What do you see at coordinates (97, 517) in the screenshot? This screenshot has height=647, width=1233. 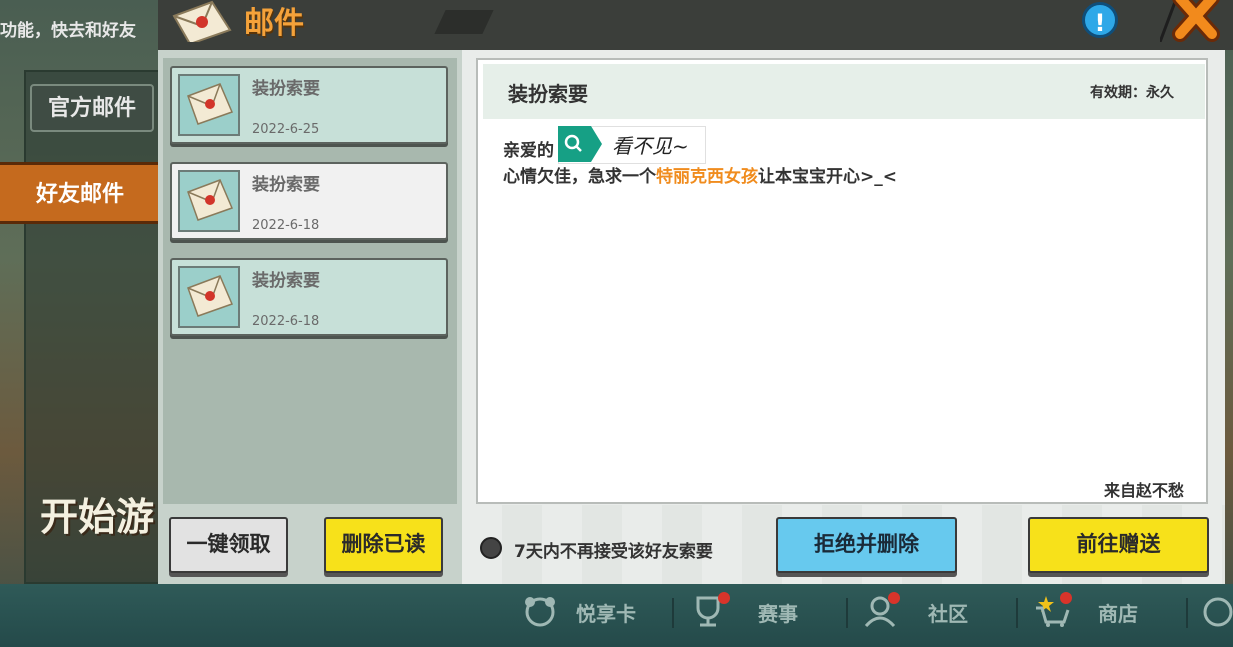 I see `background-start-text: 开始游` at bounding box center [97, 517].